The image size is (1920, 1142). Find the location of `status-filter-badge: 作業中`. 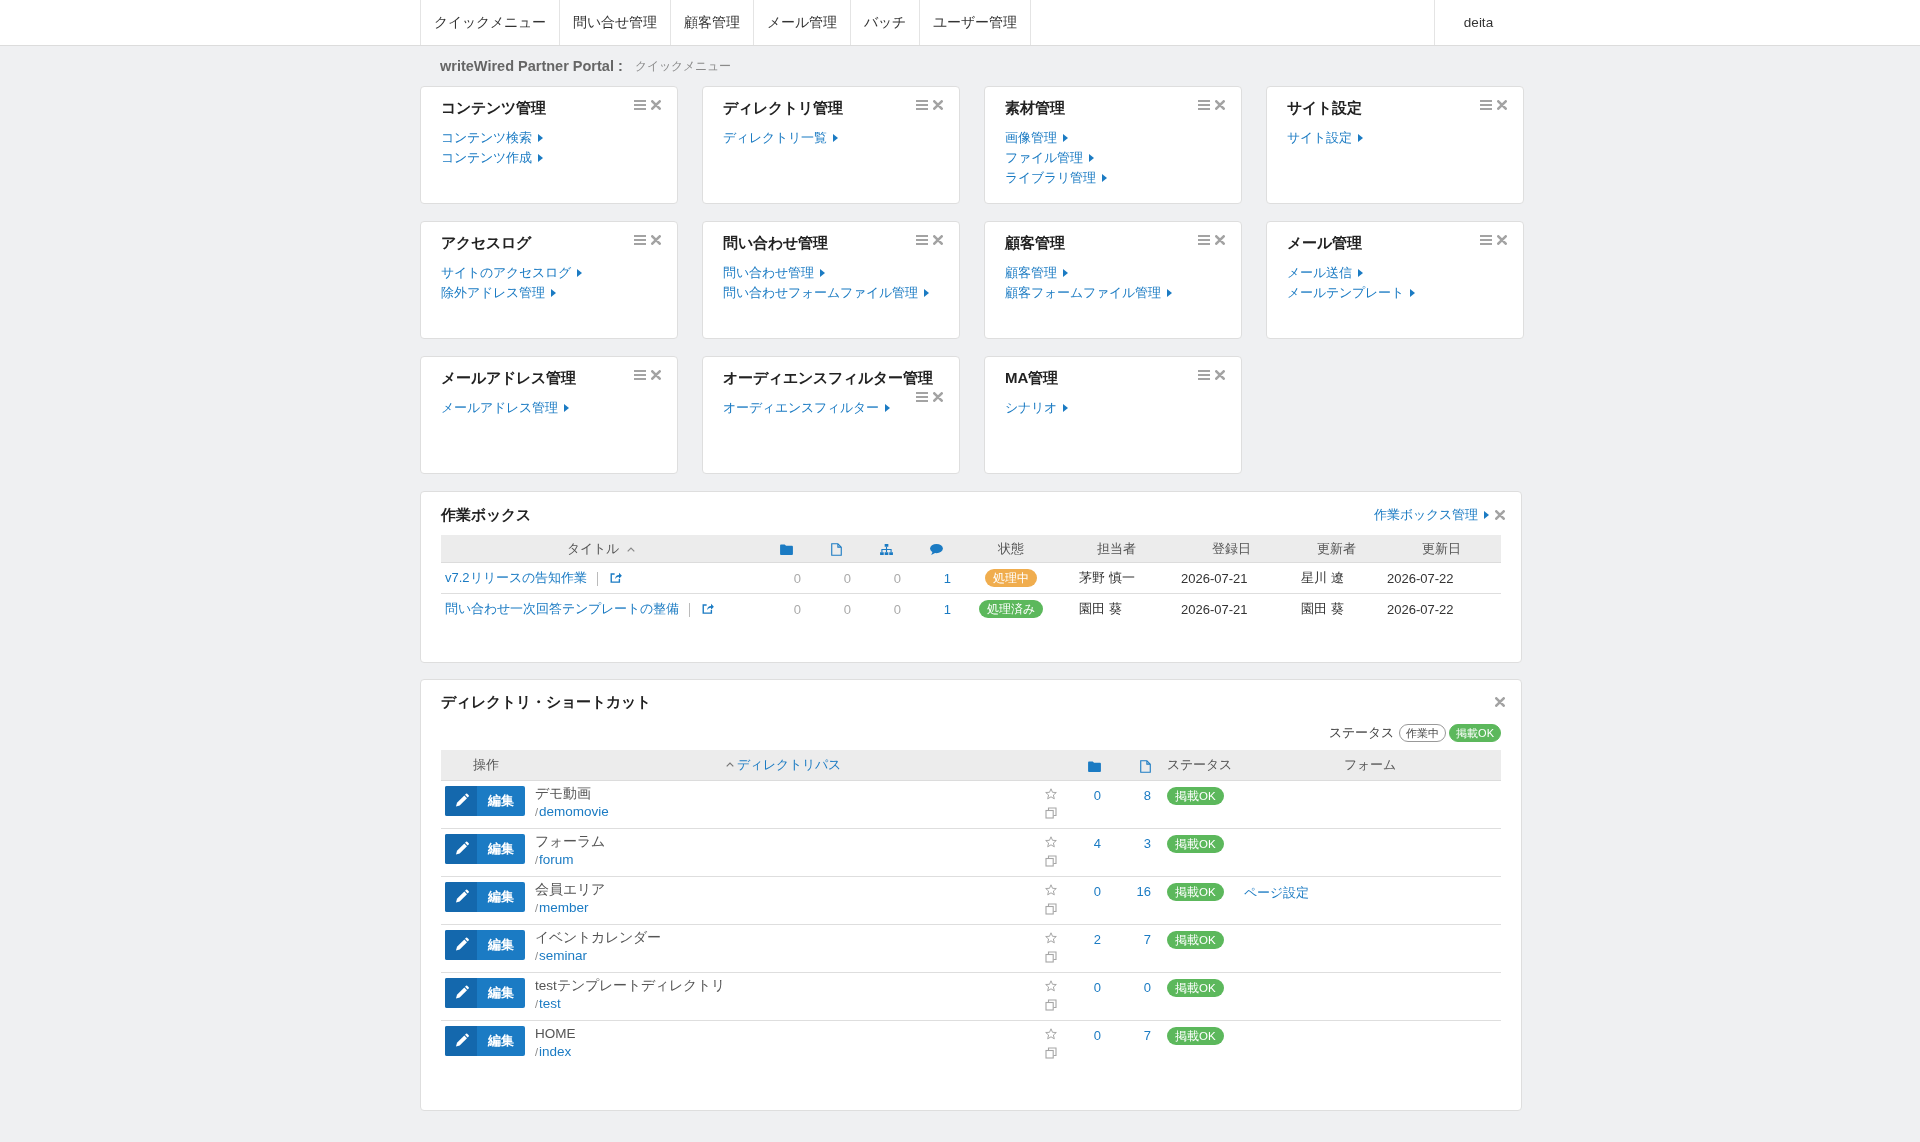

status-filter-badge: 作業中 is located at coordinates (1423, 733).